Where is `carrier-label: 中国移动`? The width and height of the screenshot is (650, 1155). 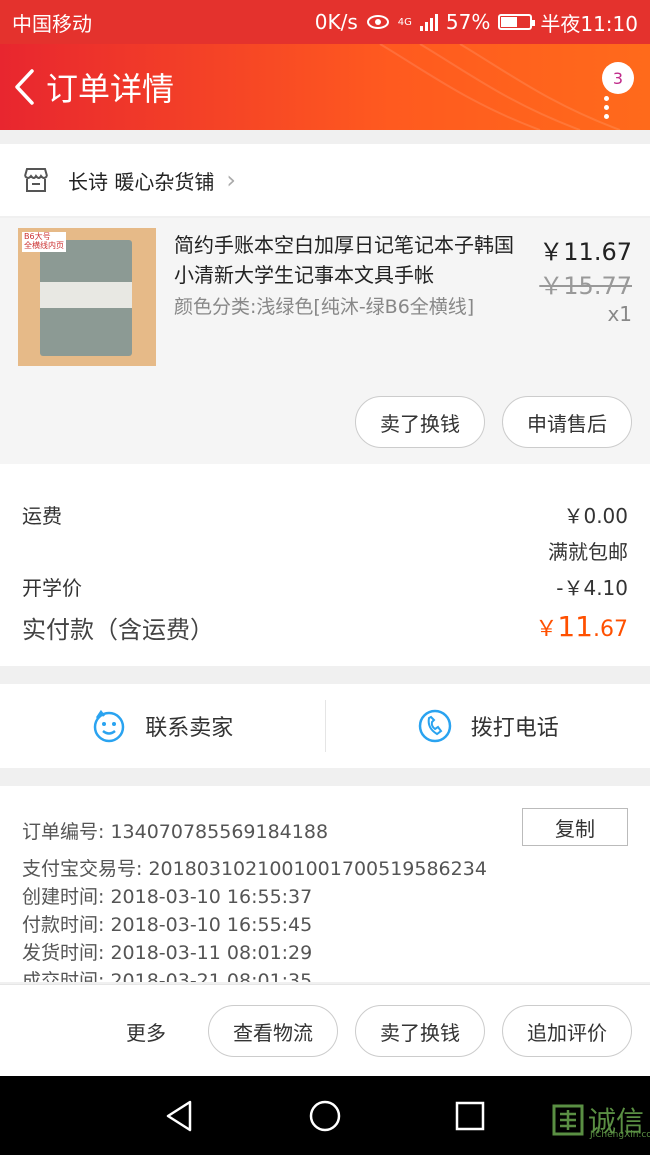 carrier-label: 中国移动 is located at coordinates (52, 23).